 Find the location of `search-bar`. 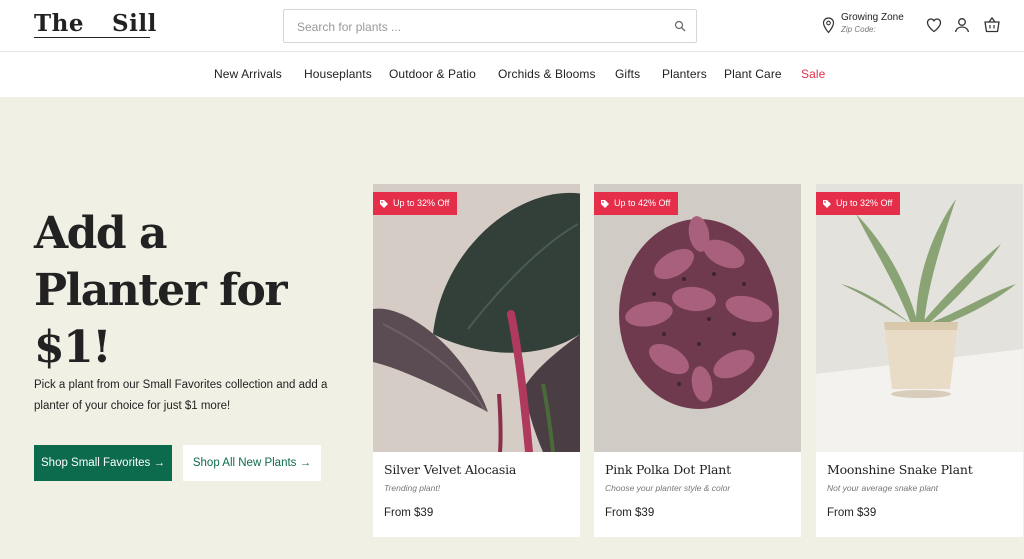

search-bar is located at coordinates (490, 26).